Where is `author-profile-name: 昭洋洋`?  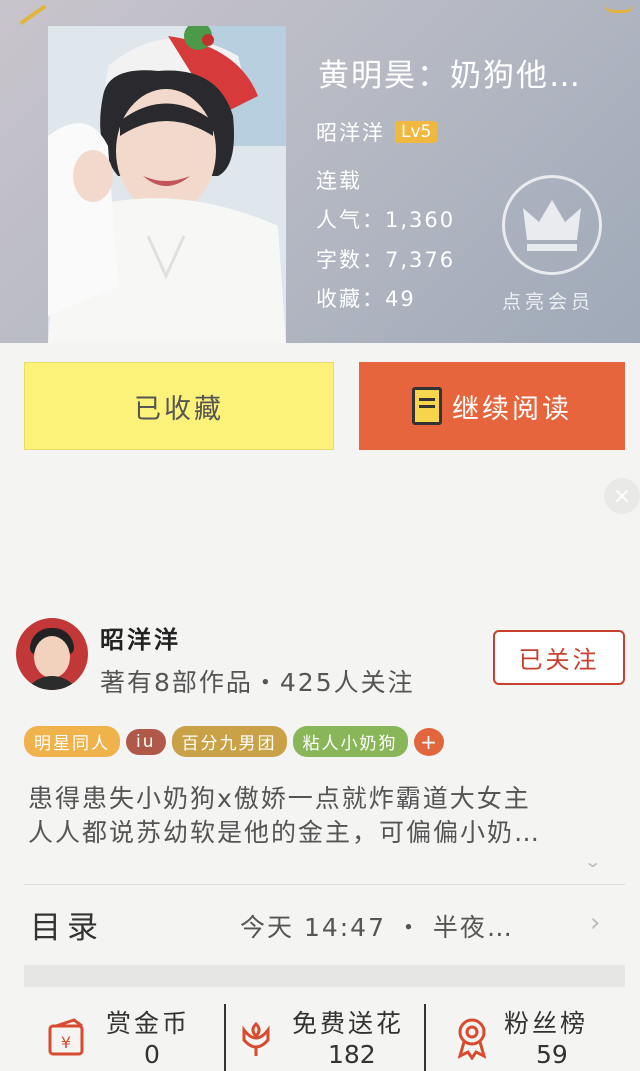 author-profile-name: 昭洋洋 is located at coordinates (140, 637).